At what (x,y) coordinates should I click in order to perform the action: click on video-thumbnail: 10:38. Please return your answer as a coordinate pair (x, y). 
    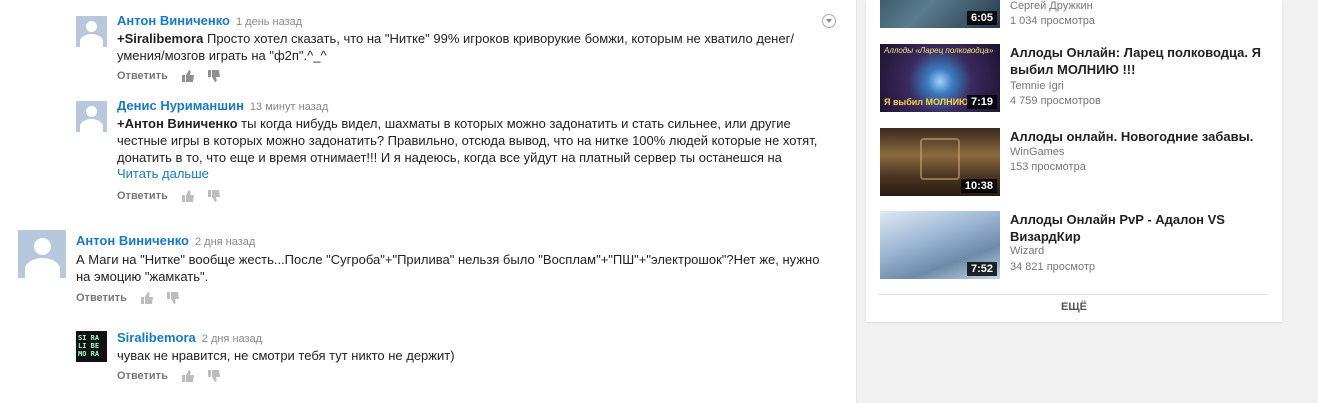
    Looking at the image, I should click on (940, 162).